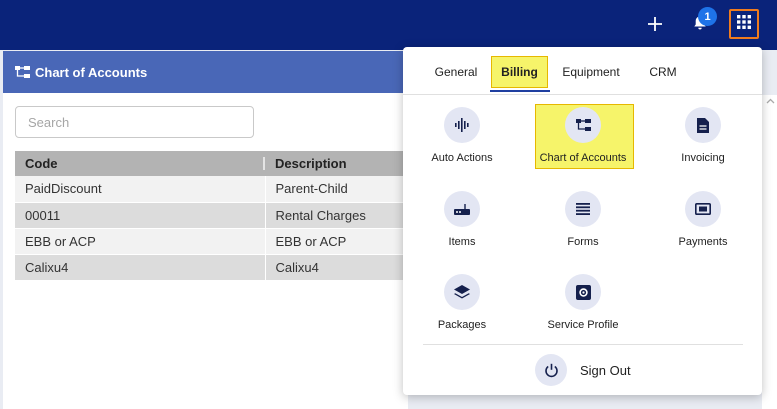 The image size is (777, 409). What do you see at coordinates (583, 325) in the screenshot?
I see `menu-item-label: Service Profile` at bounding box center [583, 325].